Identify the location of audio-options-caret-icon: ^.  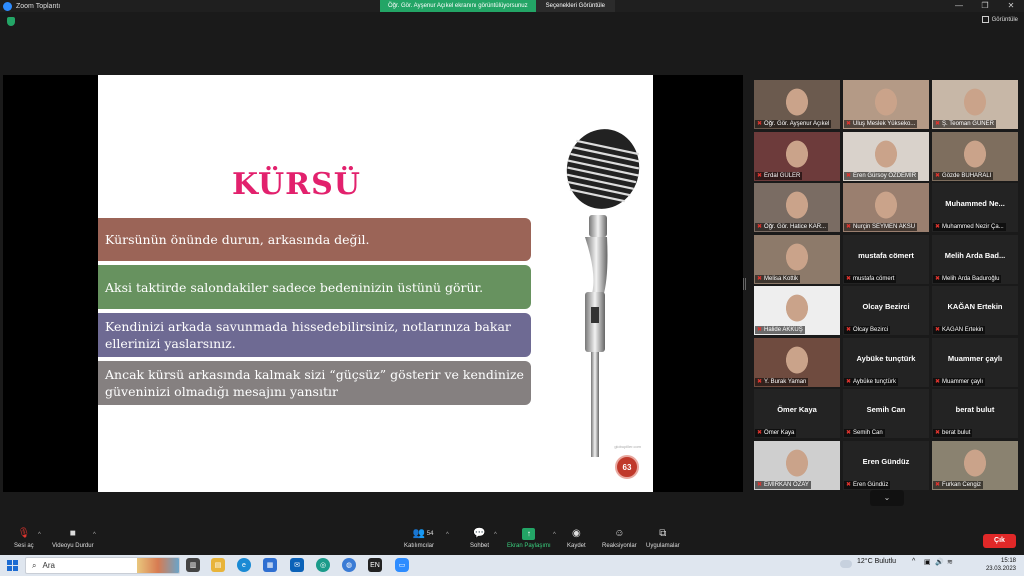
(39, 535).